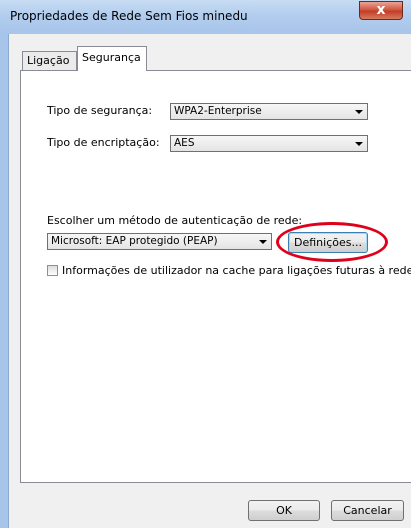 The height and width of the screenshot is (528, 411). I want to click on cancel-button: Cancelar, so click(367, 510).